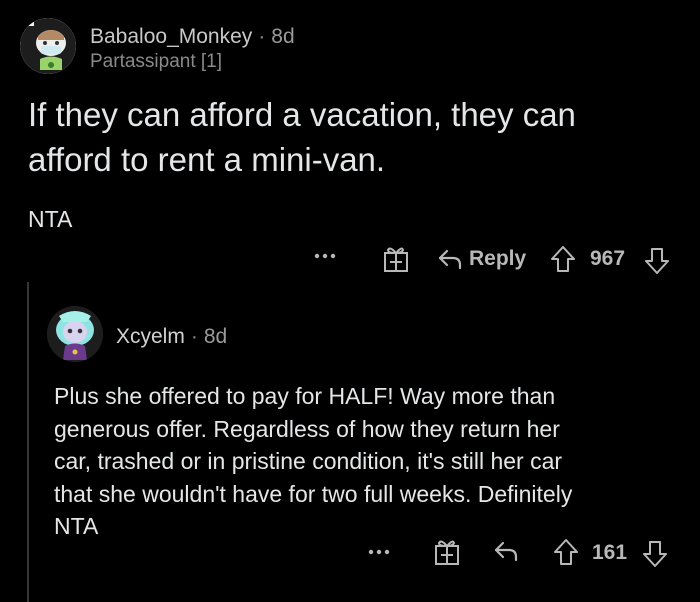 The image size is (700, 602). I want to click on author-name: Xcyelm, so click(150, 336).